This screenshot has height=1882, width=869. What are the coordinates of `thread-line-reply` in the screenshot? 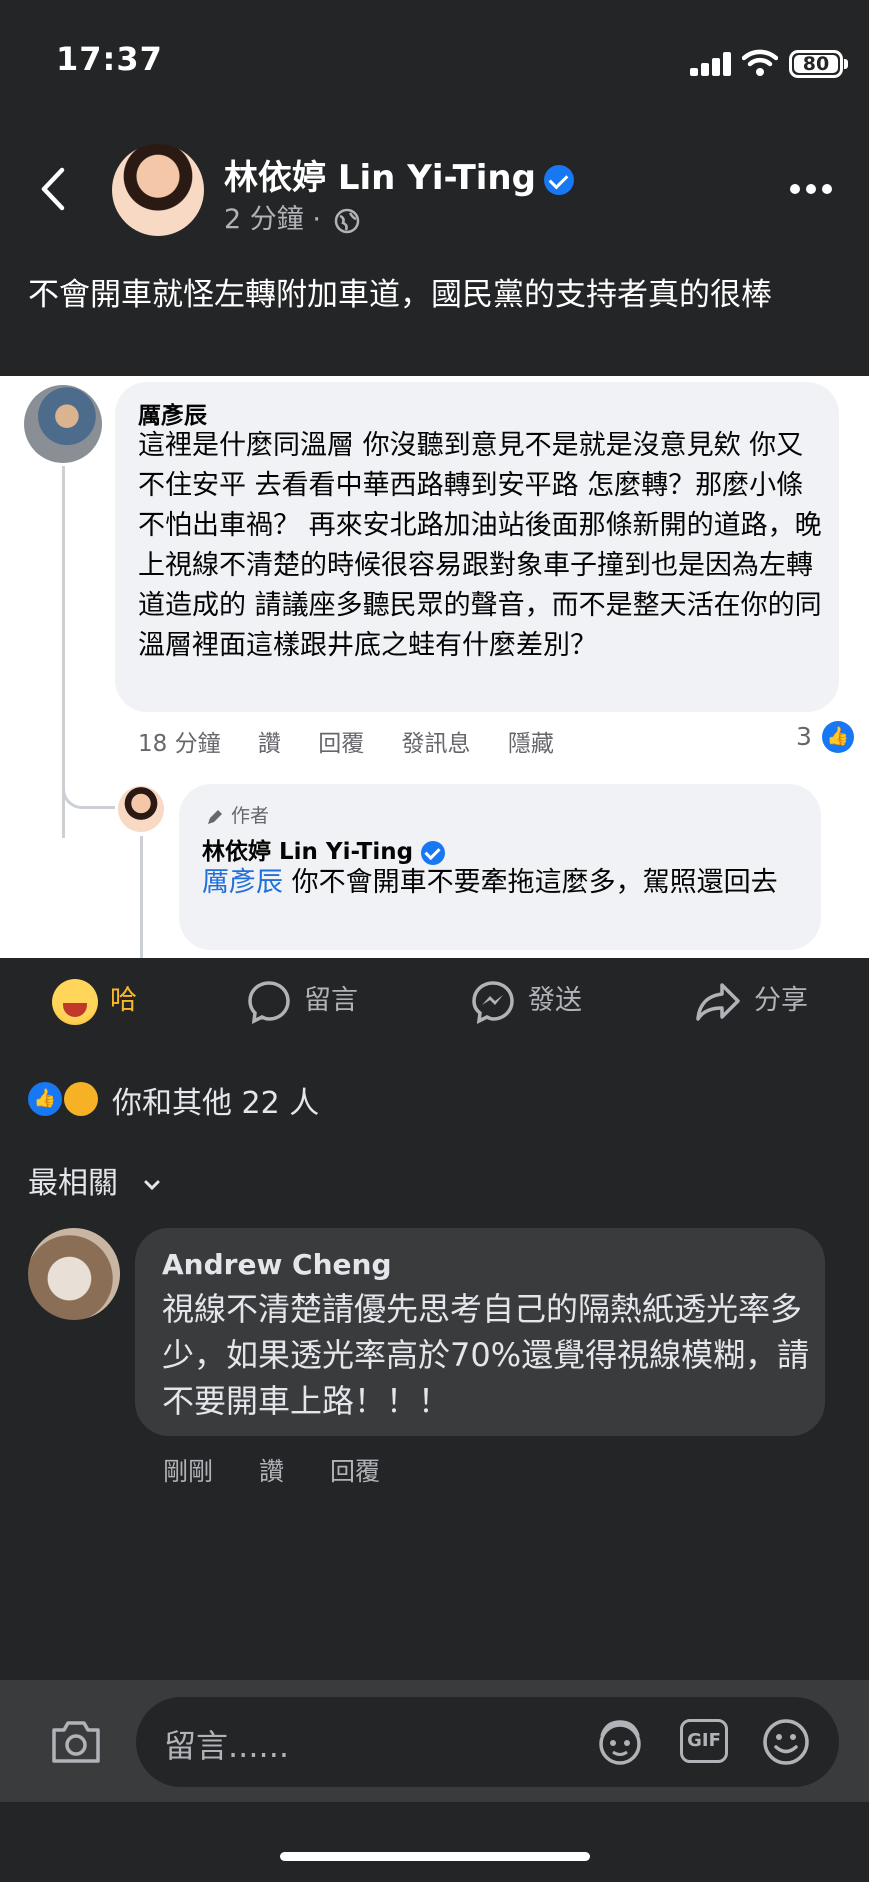 It's located at (141, 897).